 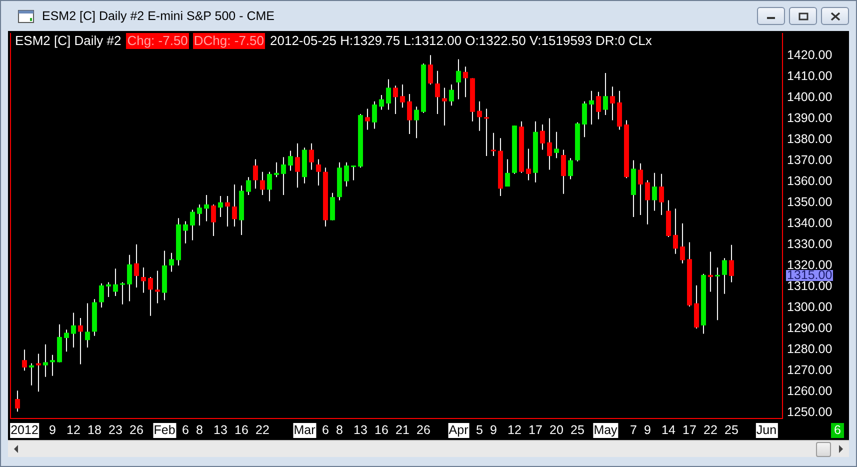 I want to click on price-axis-label: 1310.00, so click(x=809, y=286).